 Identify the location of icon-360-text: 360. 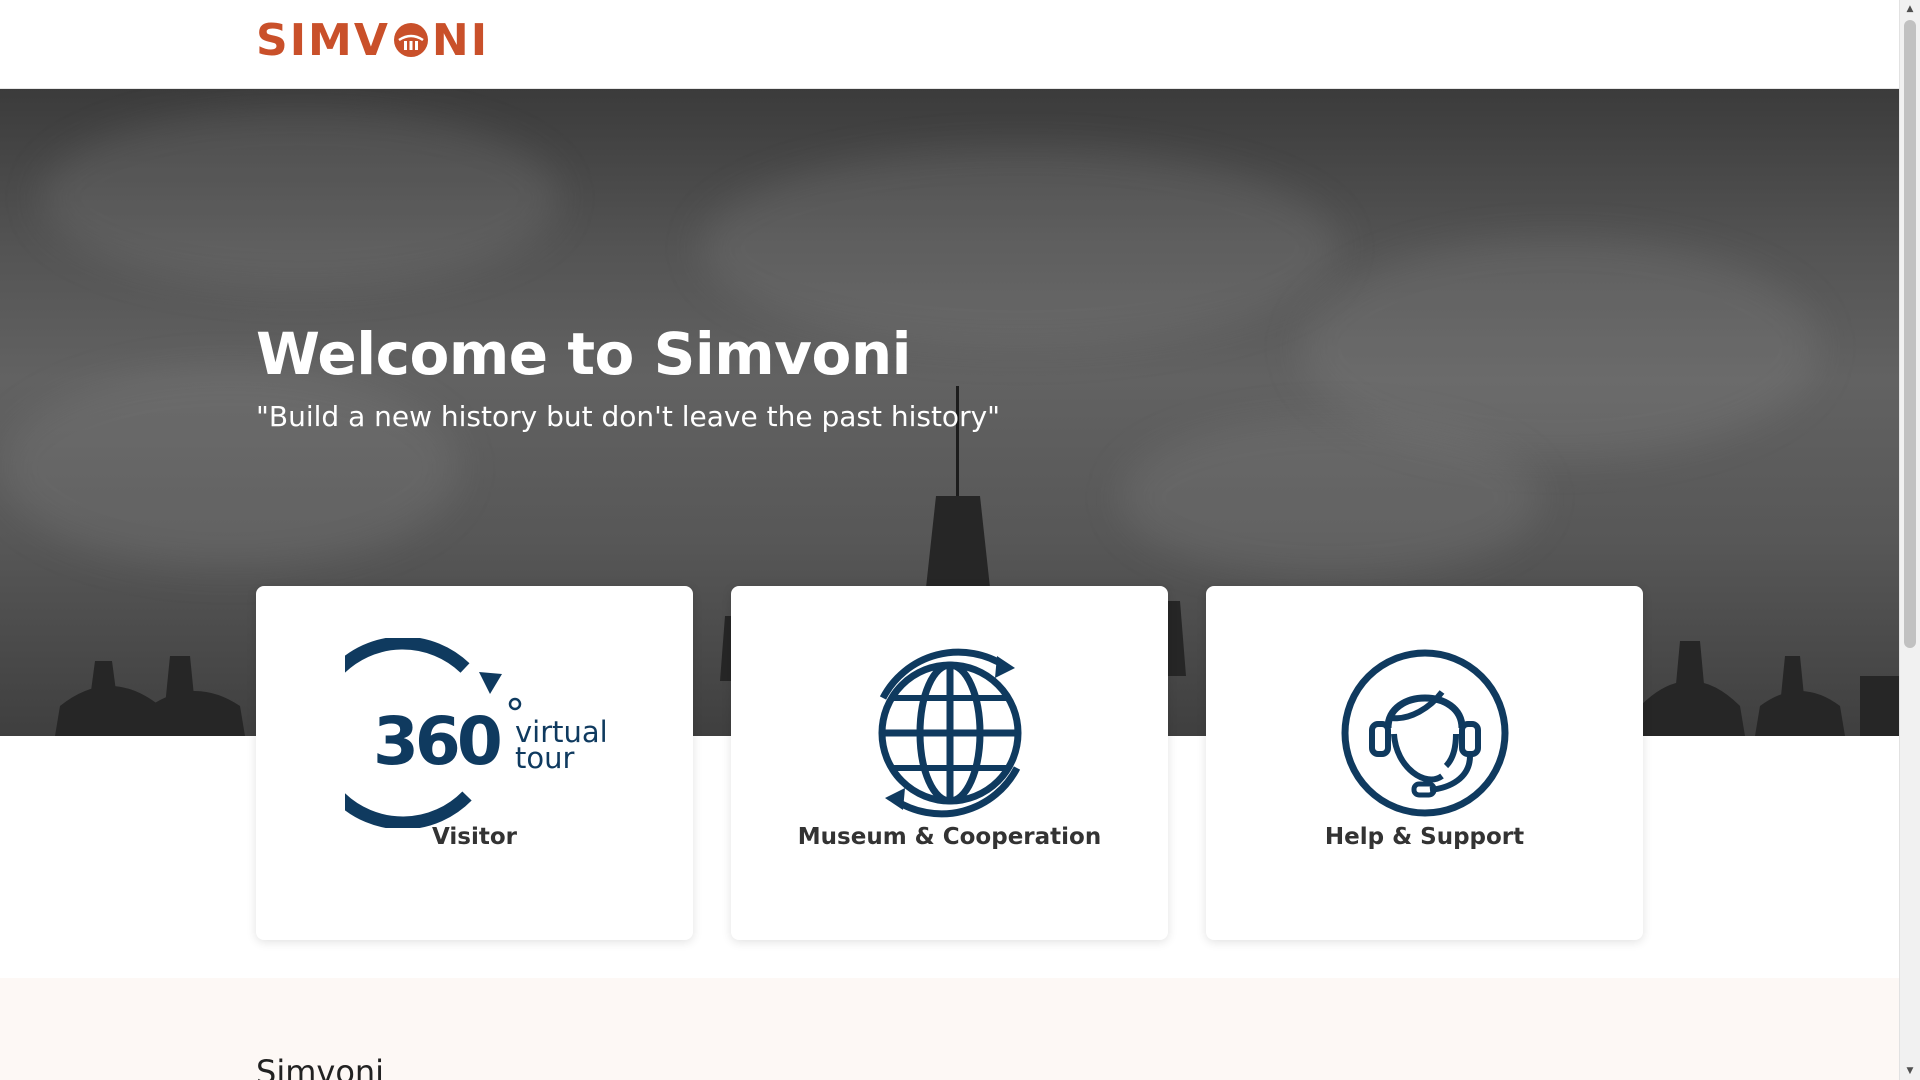
(436, 741).